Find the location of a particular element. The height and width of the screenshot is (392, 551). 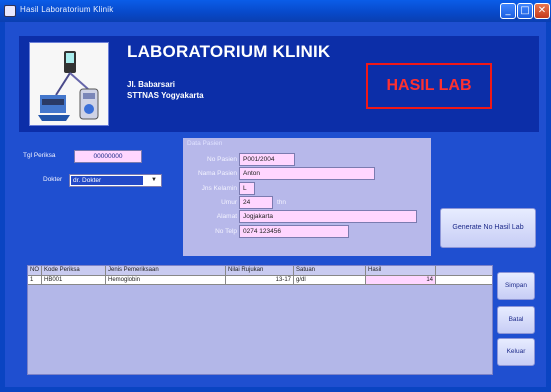

dokter-label: Dokter is located at coordinates (53, 179).